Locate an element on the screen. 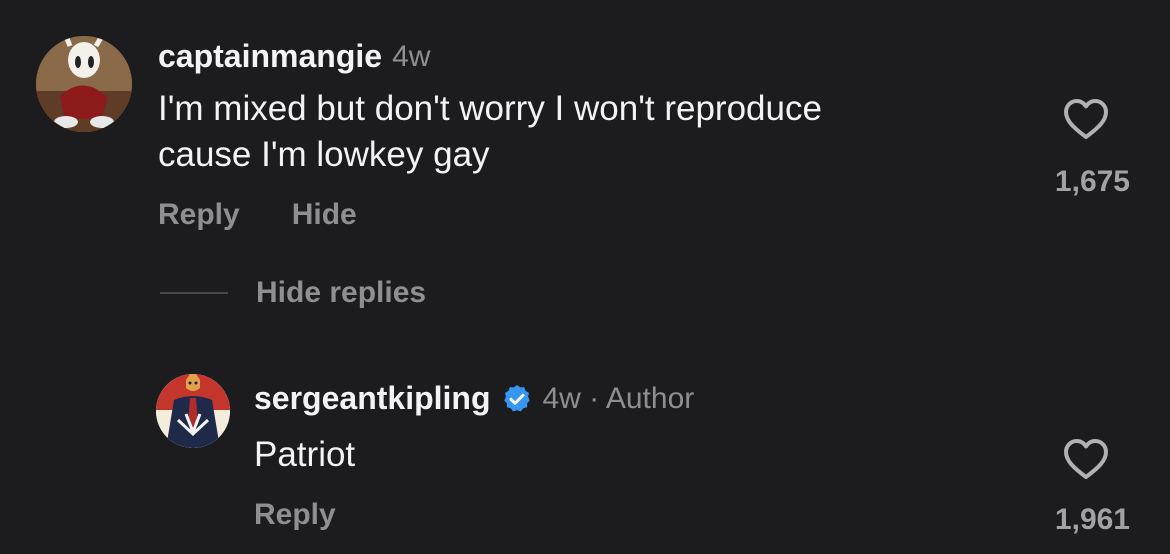 The height and width of the screenshot is (554, 1170). verified-badge-icon is located at coordinates (517, 399).